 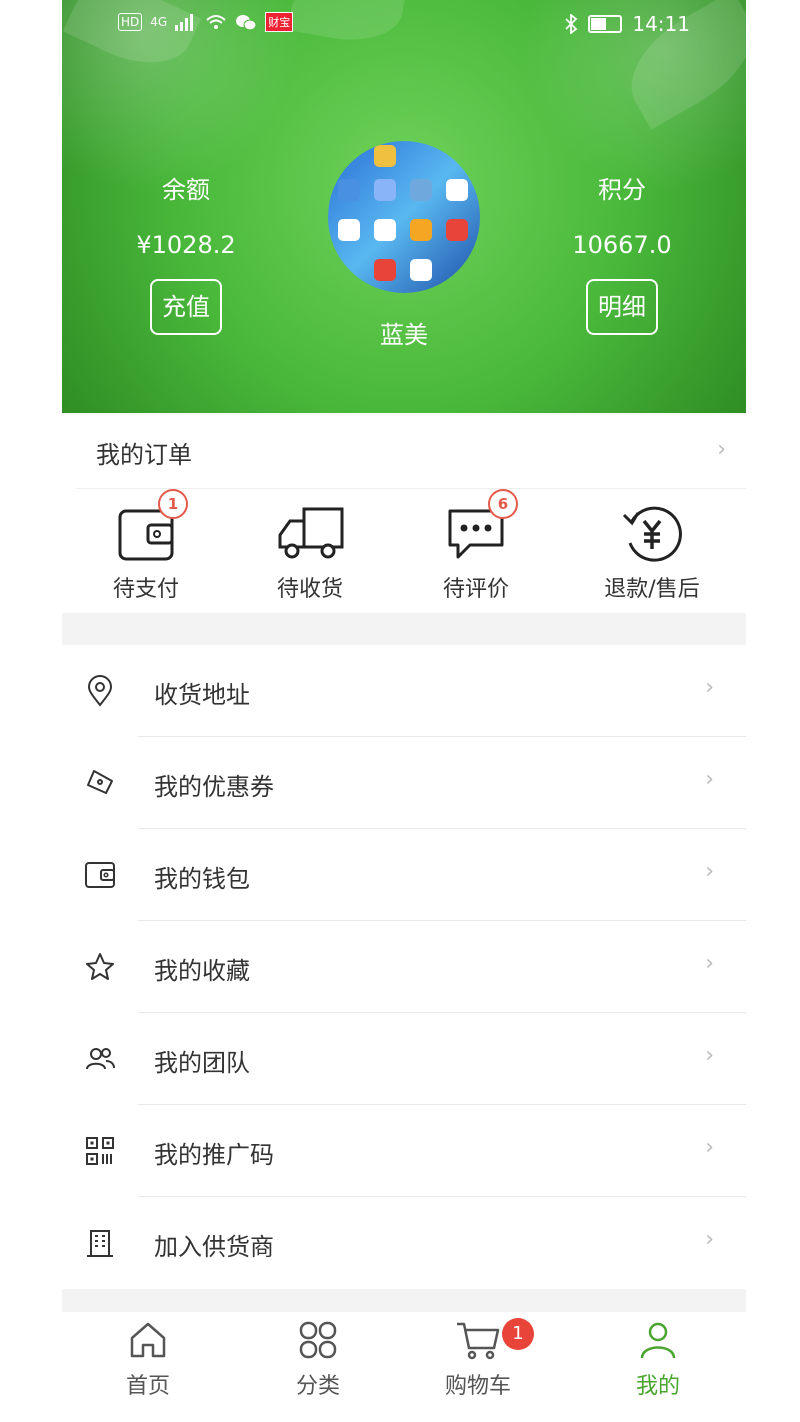 I want to click on tab-label: 购物车, so click(x=477, y=1386).